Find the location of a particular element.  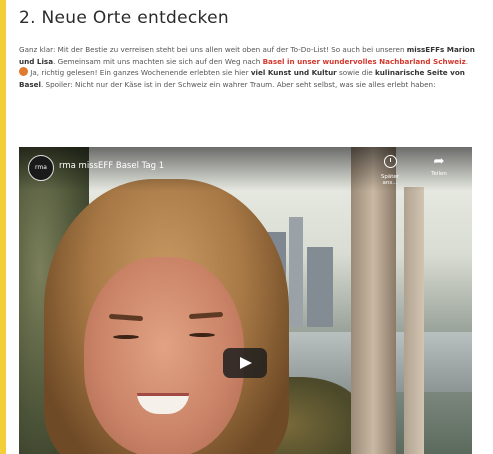

play-button is located at coordinates (245, 363).